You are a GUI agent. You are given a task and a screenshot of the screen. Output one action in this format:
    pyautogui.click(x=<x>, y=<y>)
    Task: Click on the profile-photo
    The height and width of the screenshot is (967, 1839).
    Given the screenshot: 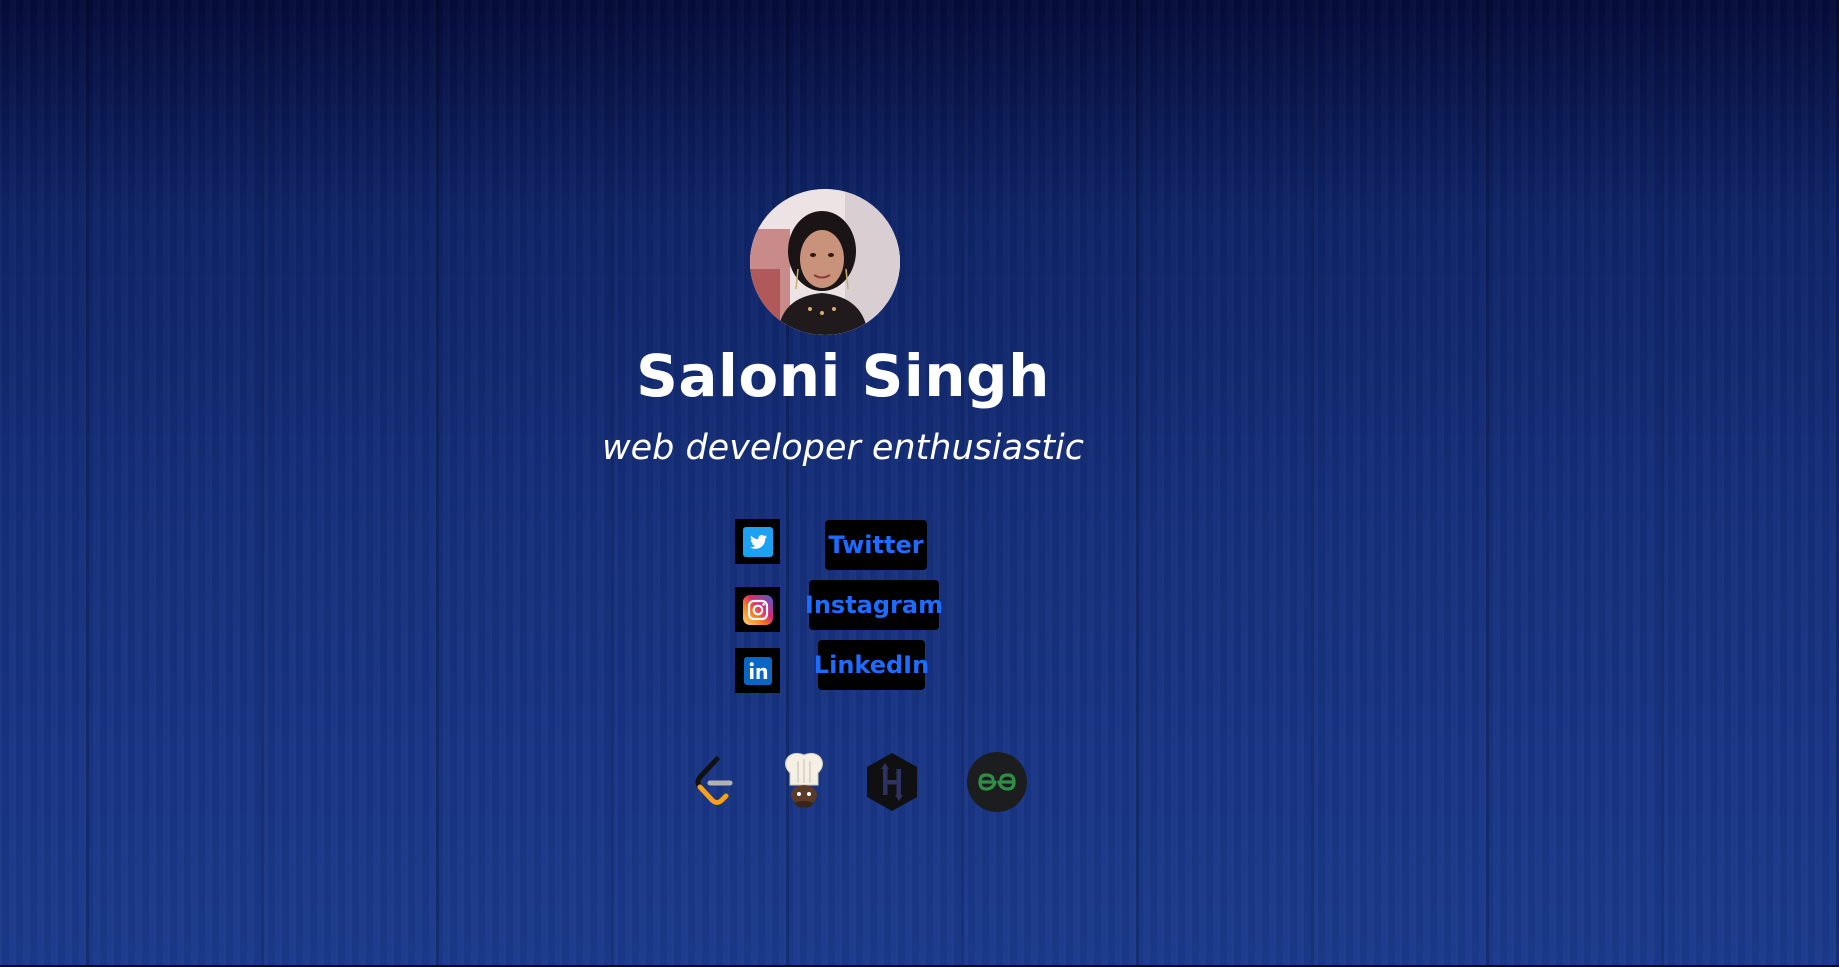 What is the action you would take?
    pyautogui.click(x=825, y=262)
    